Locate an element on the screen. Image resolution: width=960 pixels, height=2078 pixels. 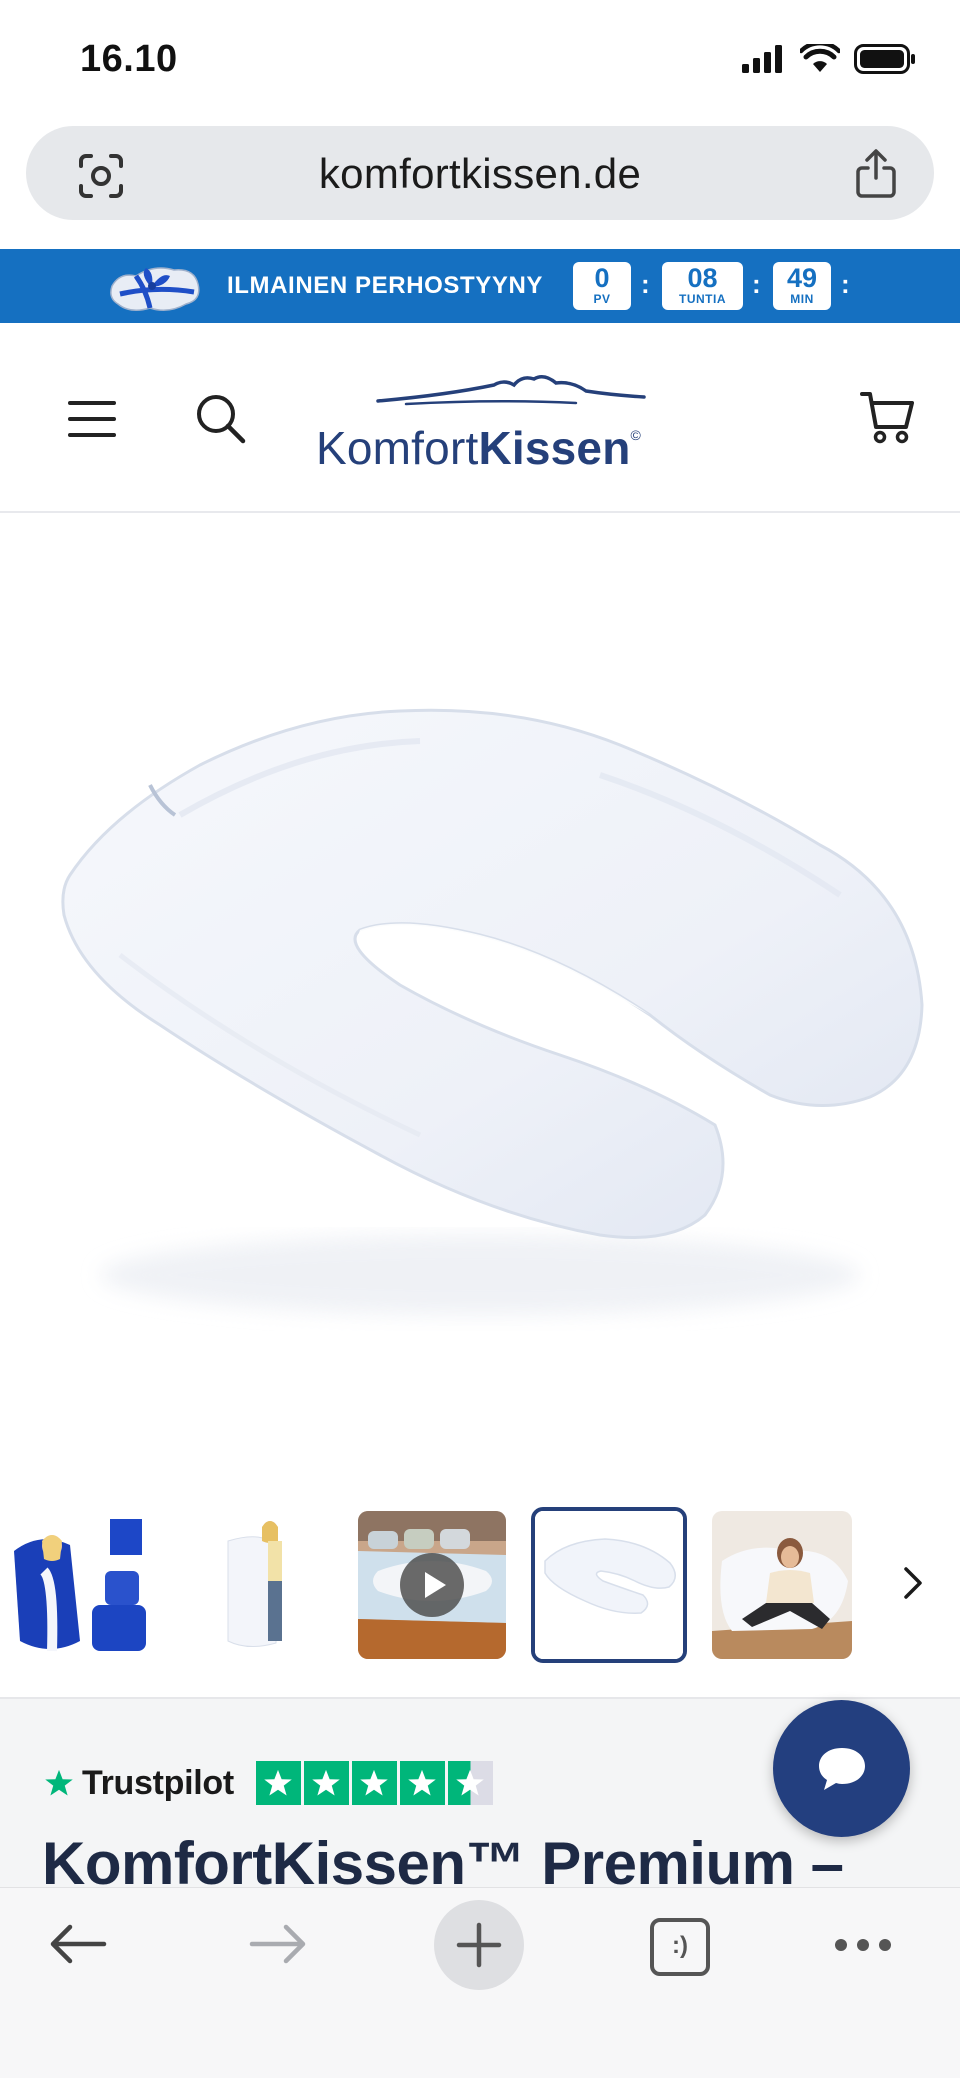
thumbnail-strip is located at coordinates (480, 1585).